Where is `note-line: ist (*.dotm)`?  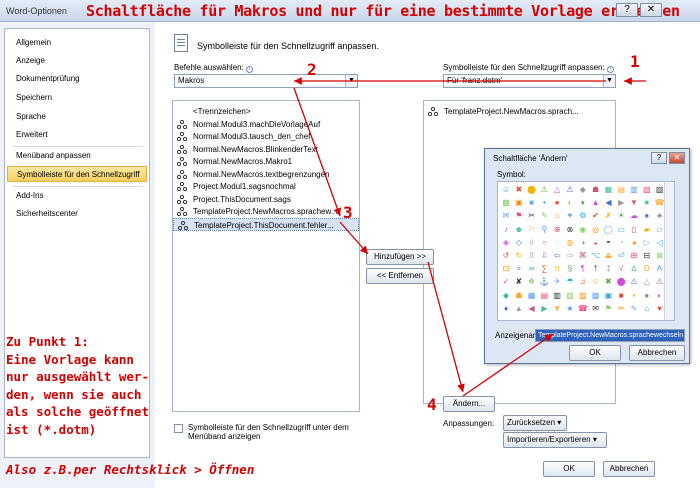
note-line: ist (*.dotm) is located at coordinates (51, 429).